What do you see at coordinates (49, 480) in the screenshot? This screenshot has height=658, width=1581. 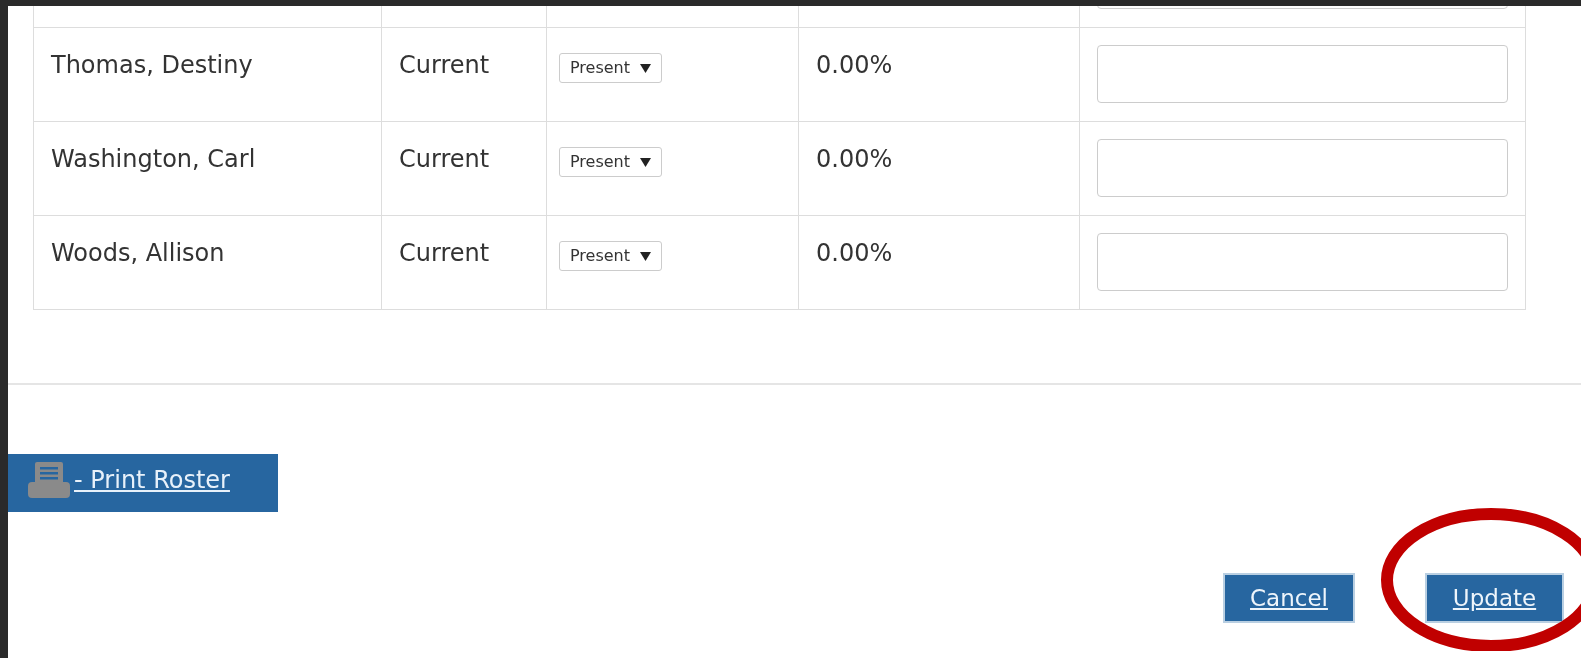 I see `printer-icon` at bounding box center [49, 480].